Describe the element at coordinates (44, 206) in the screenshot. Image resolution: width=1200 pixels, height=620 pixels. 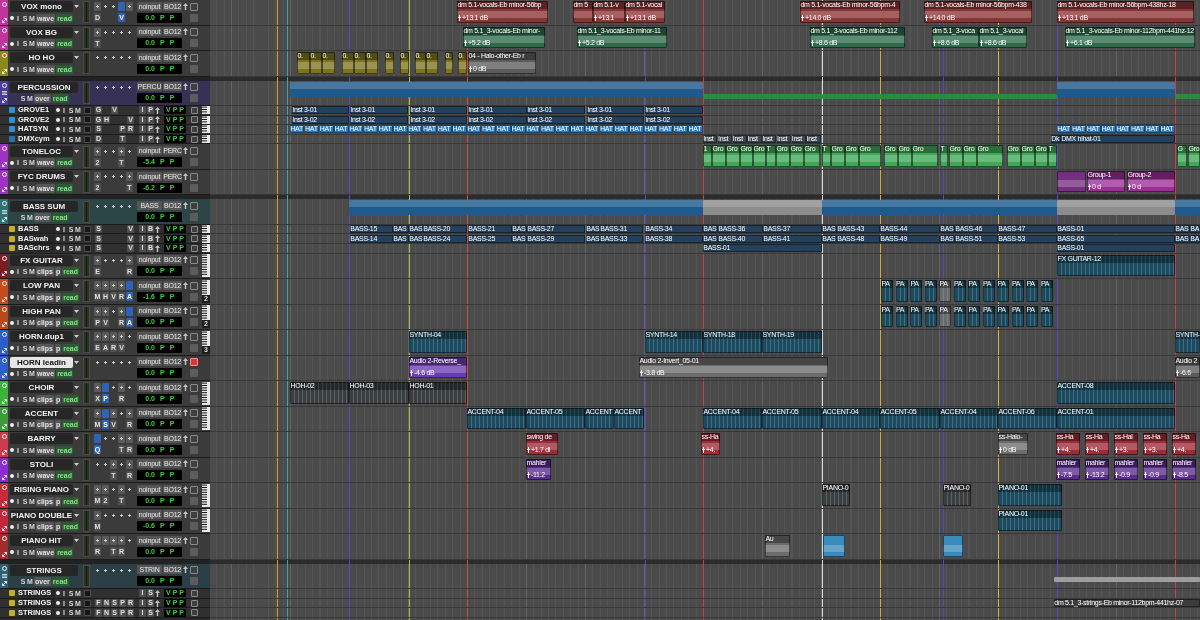
I see `track-name: BASS SUM` at that location.